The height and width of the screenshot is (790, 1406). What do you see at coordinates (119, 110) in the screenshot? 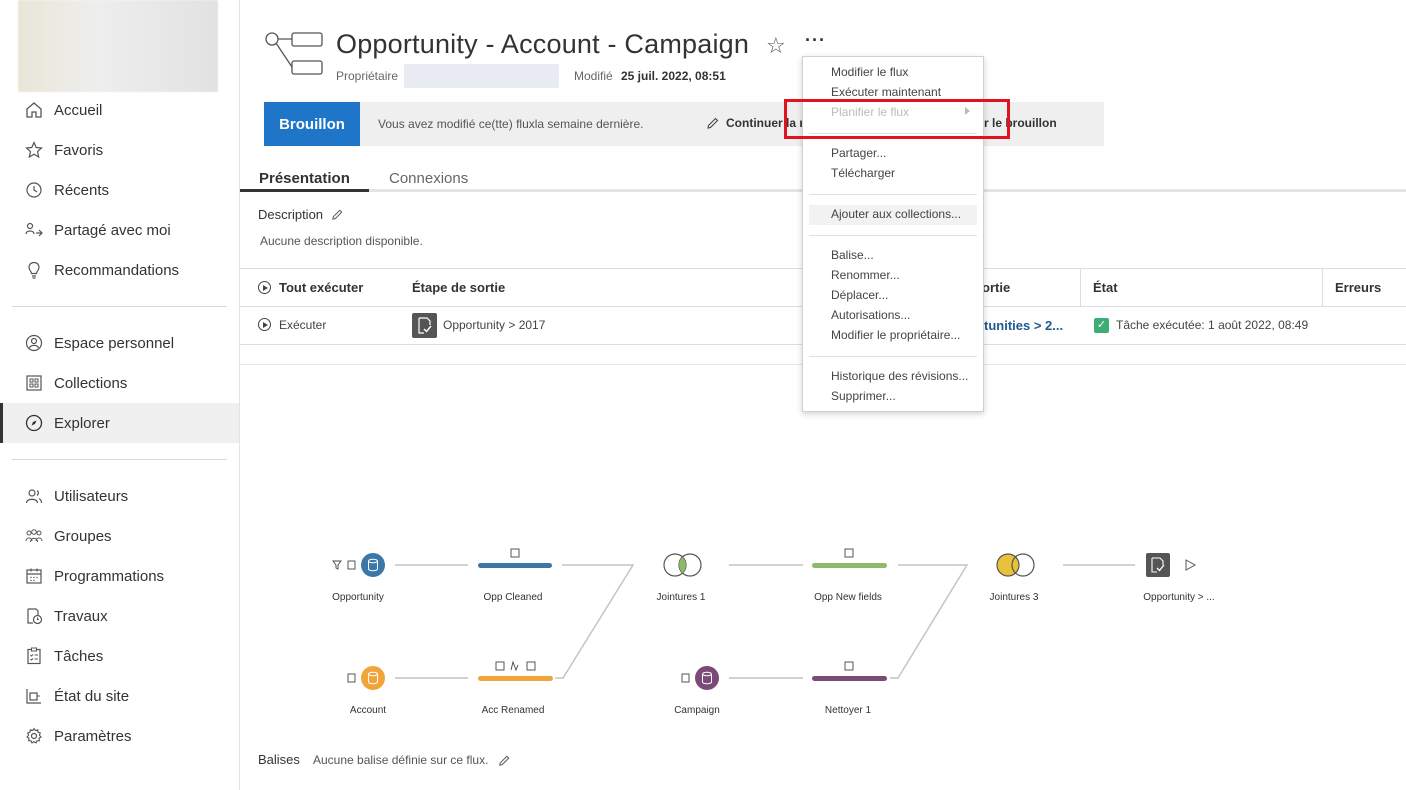
I see `sidebar-item-accueil: Accueil` at bounding box center [119, 110].